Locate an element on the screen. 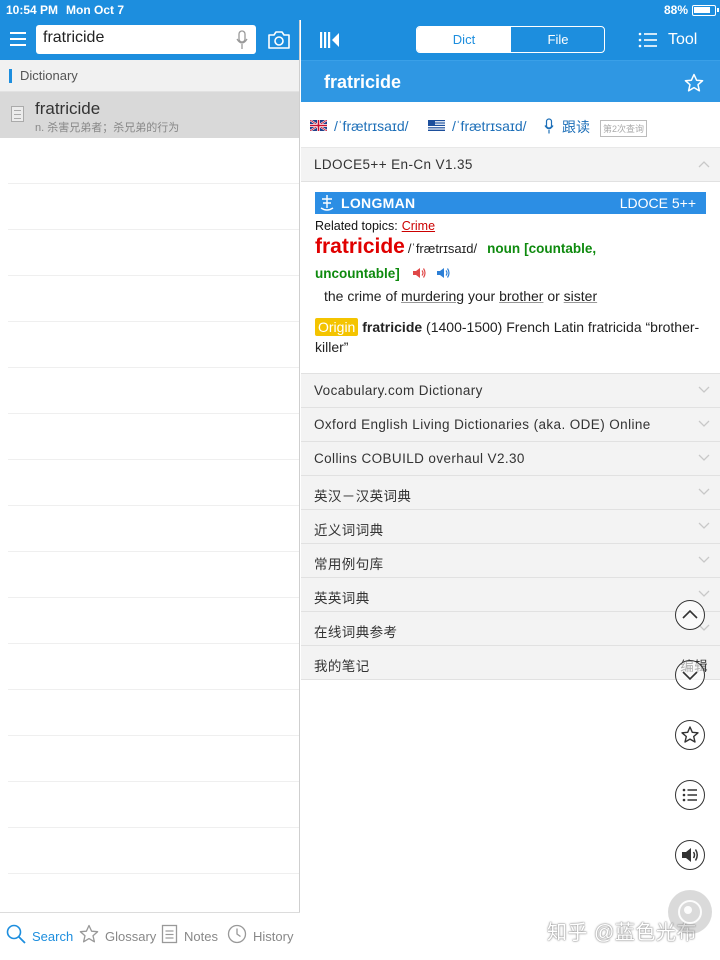 Image resolution: width=720 pixels, height=960 pixels. dict-section-my-notes: 我的笔记 编辑 is located at coordinates (510, 663).